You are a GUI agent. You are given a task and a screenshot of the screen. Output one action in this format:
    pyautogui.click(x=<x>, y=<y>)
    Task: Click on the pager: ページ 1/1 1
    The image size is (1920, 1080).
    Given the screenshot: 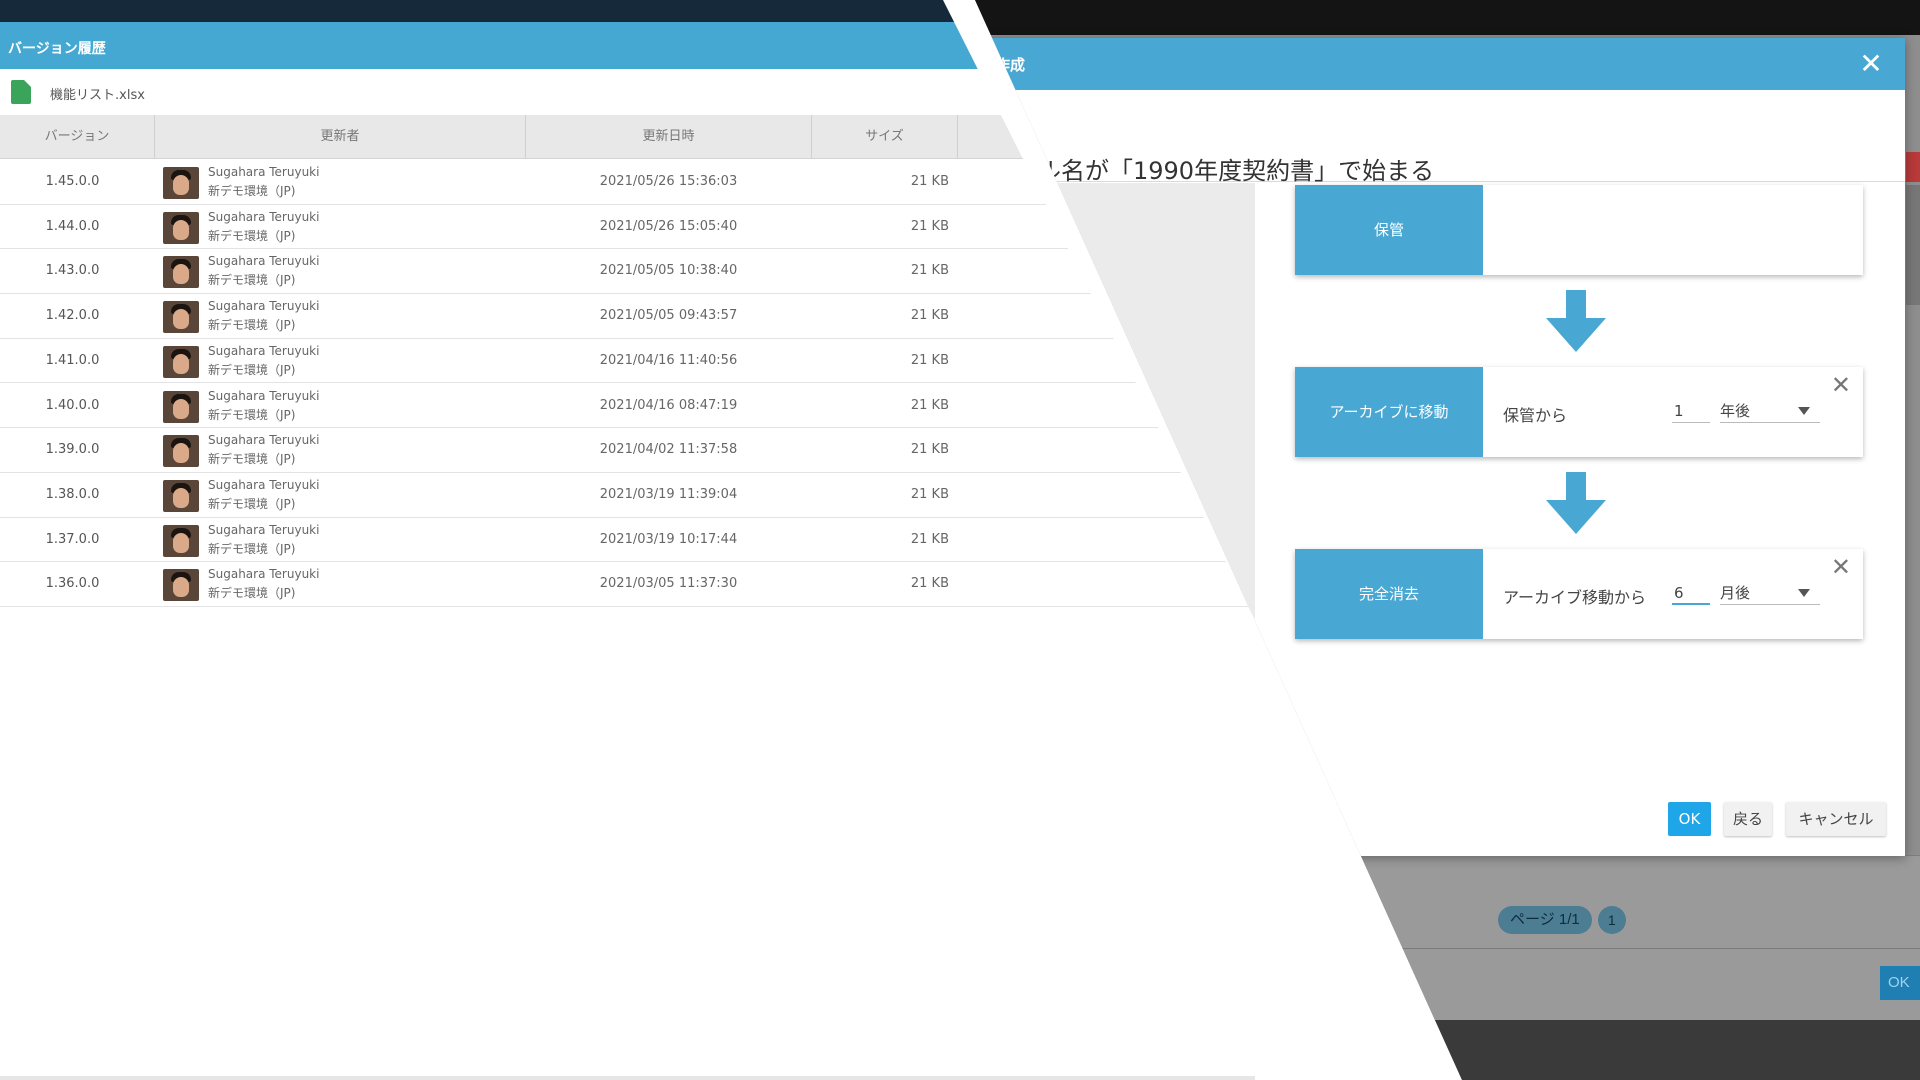 What is the action you would take?
    pyautogui.click(x=1562, y=920)
    